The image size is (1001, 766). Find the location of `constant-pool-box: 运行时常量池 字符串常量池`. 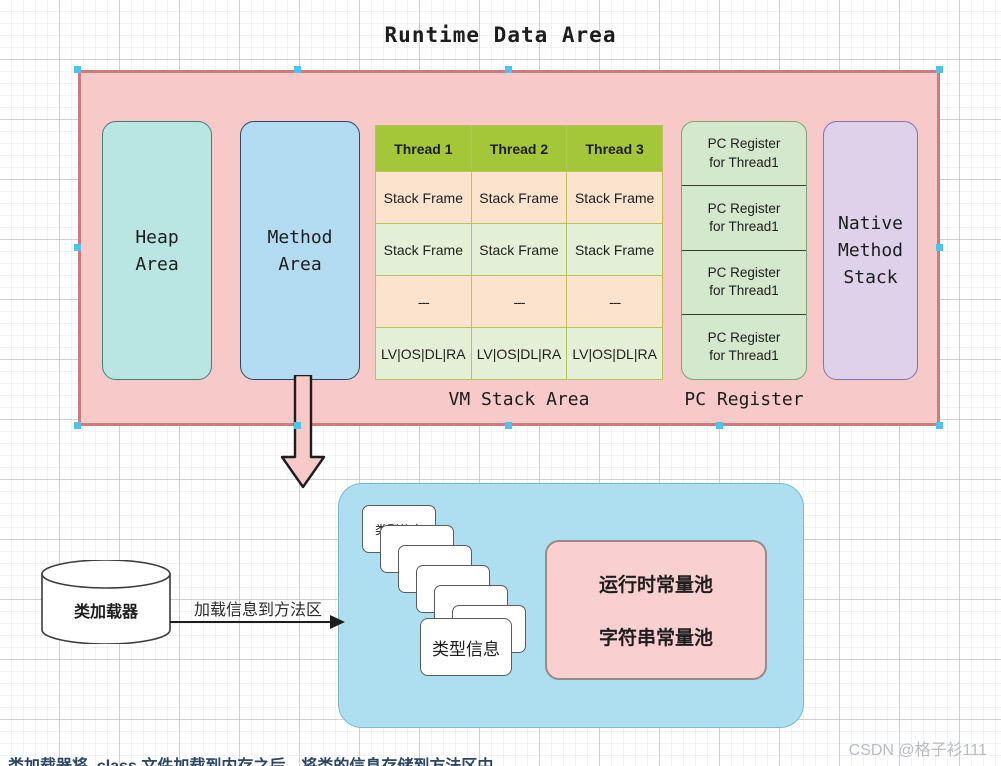

constant-pool-box: 运行时常量池 字符串常量池 is located at coordinates (656, 610).